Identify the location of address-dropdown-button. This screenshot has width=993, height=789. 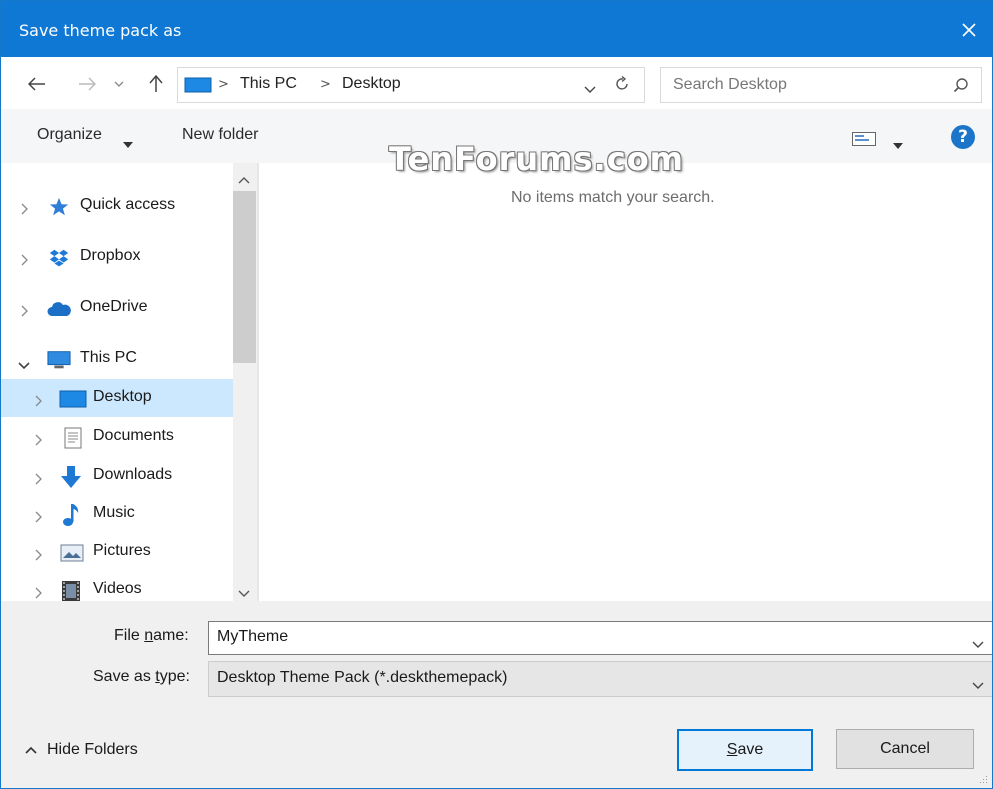
(590, 88).